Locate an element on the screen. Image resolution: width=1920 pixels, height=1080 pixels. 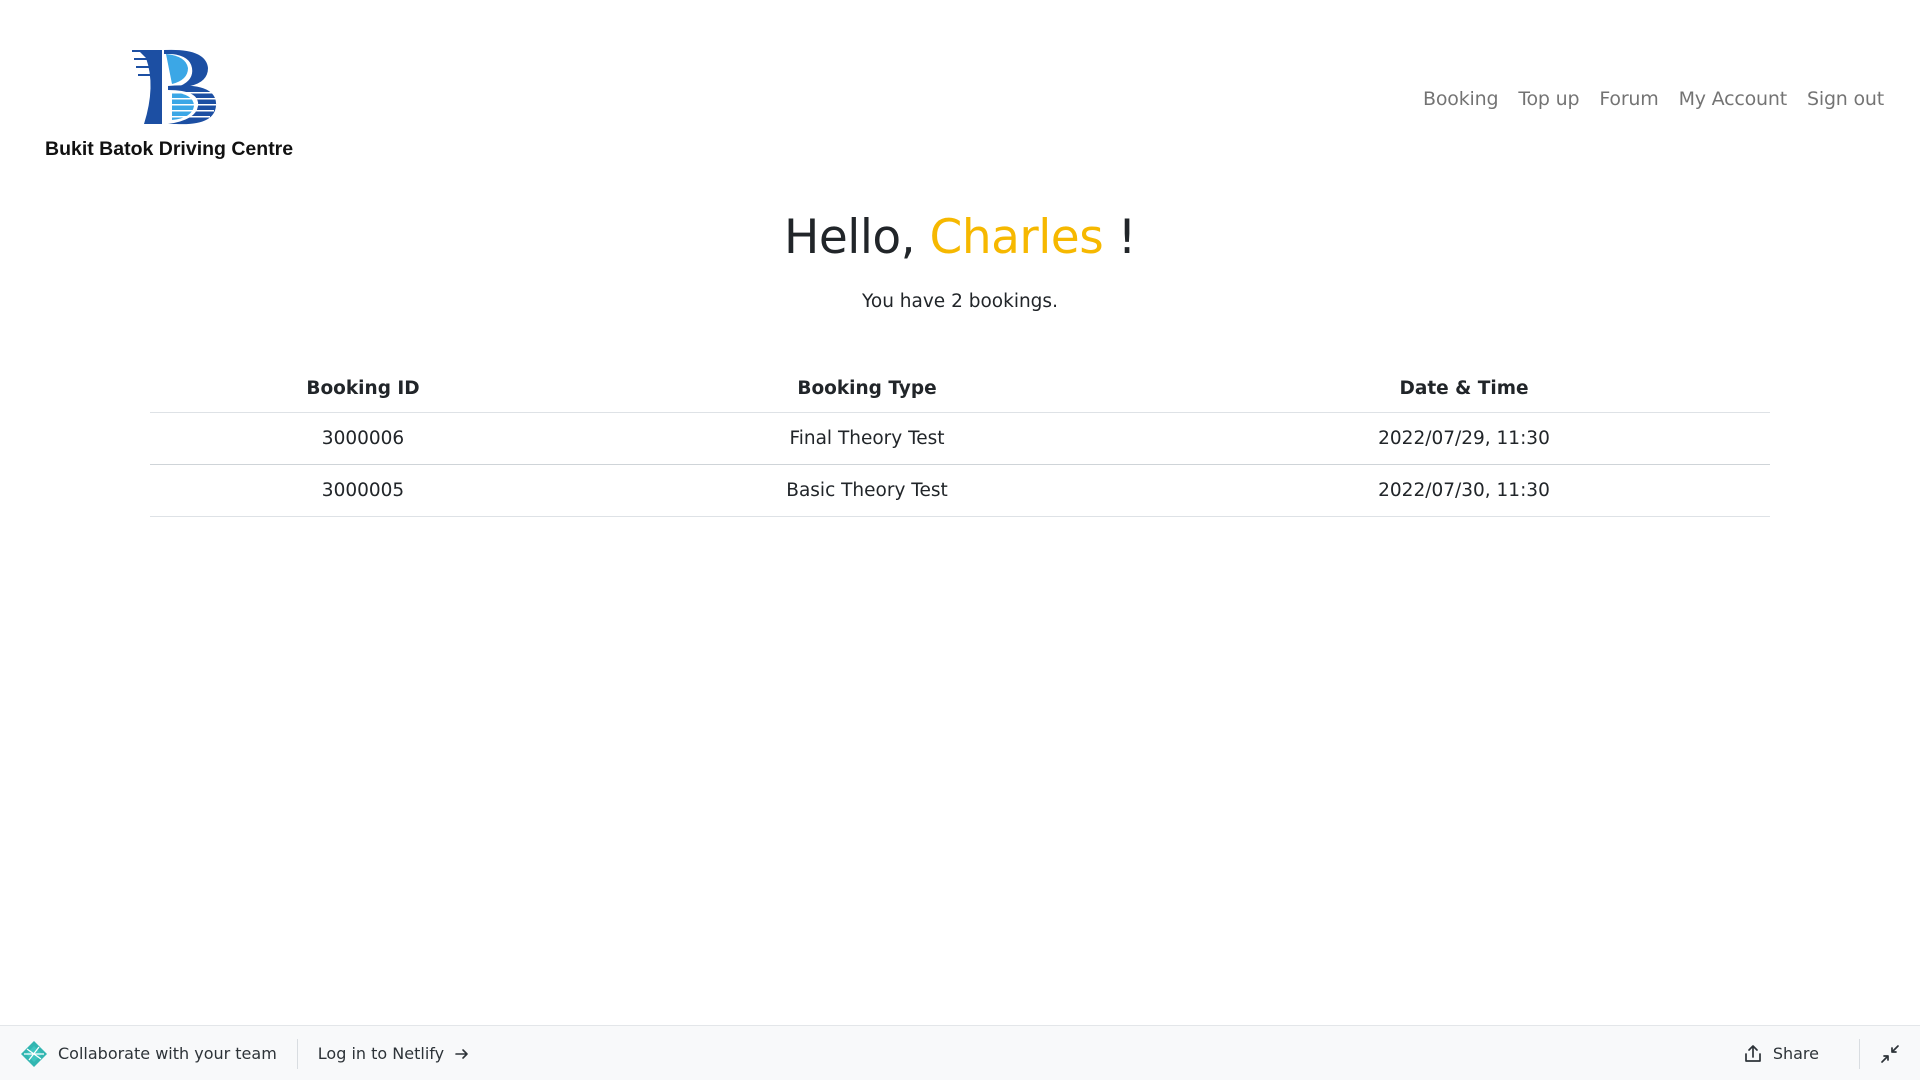
greeting-heading: Hello, Charles ! is located at coordinates (960, 237).